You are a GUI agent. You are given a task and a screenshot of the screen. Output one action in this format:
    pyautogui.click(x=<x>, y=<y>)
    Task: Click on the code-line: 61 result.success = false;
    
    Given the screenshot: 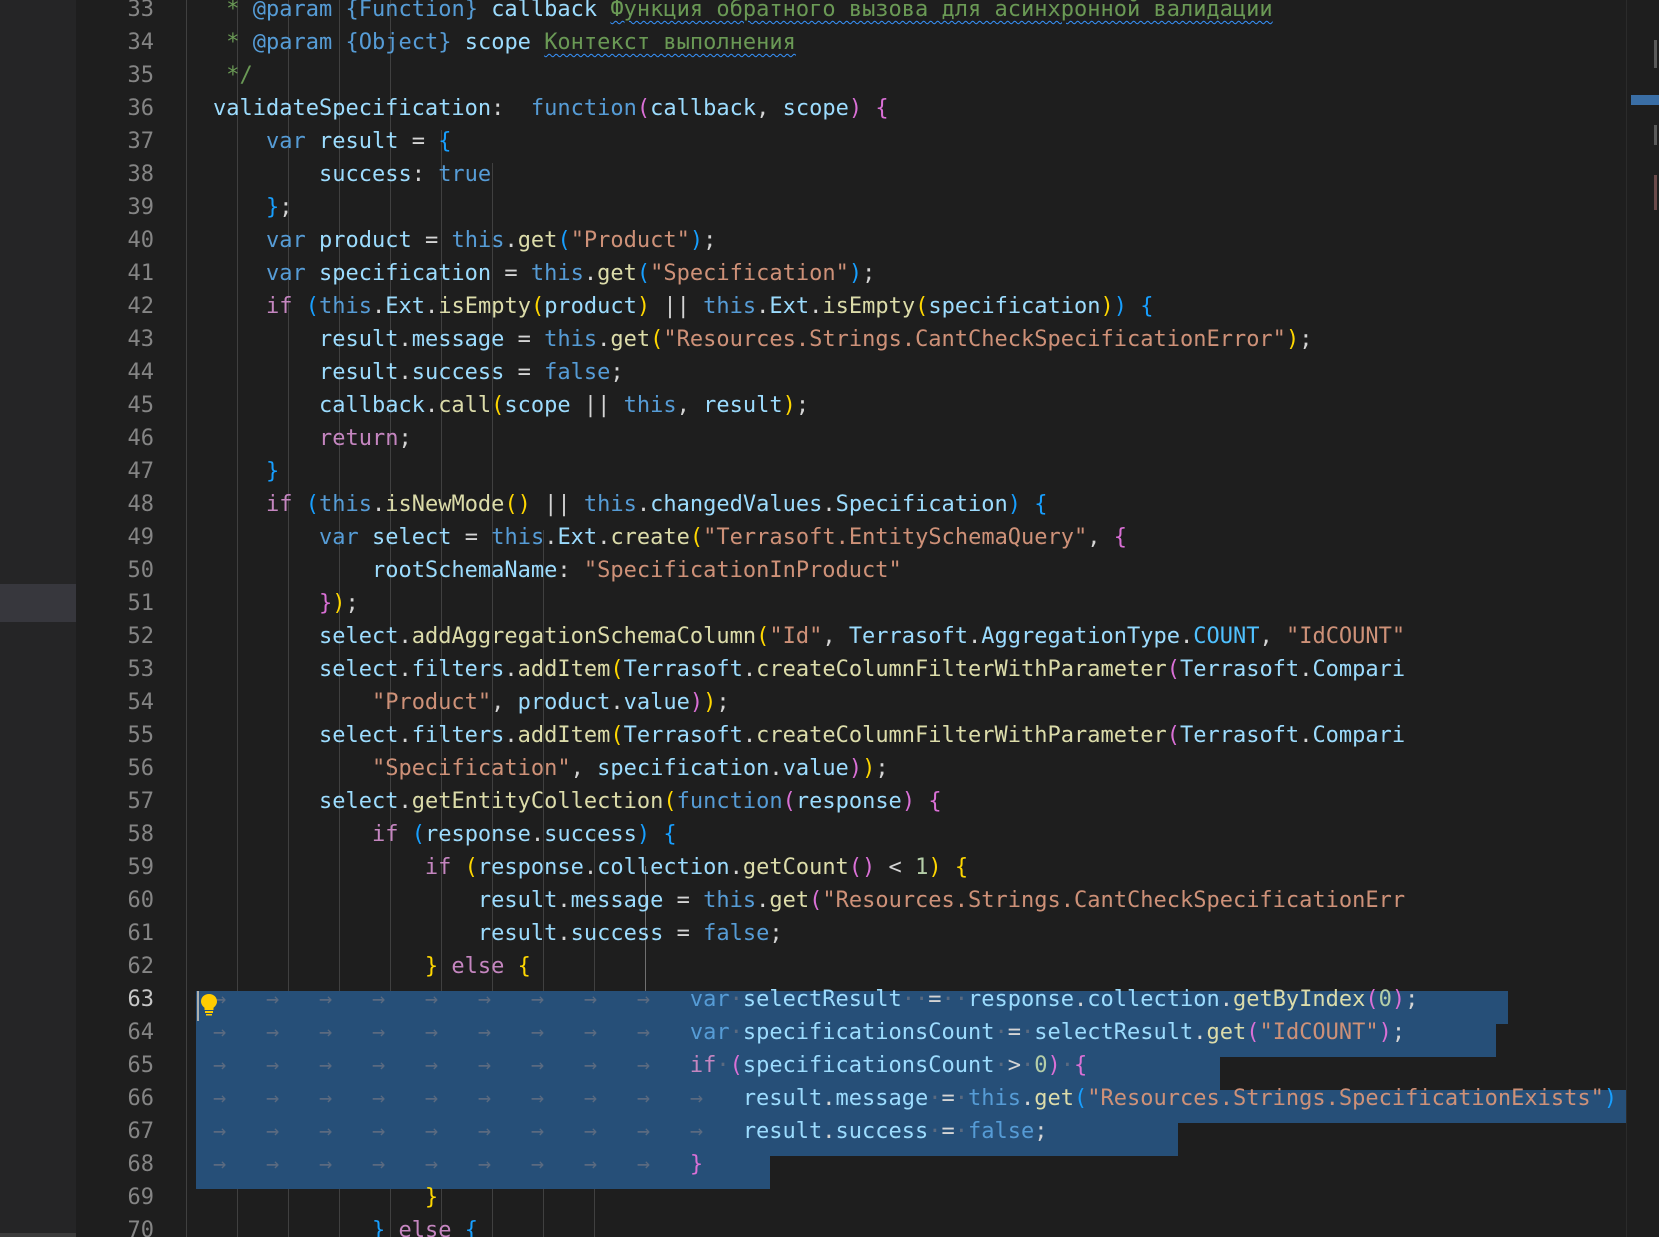 What is the action you would take?
    pyautogui.click(x=851, y=933)
    